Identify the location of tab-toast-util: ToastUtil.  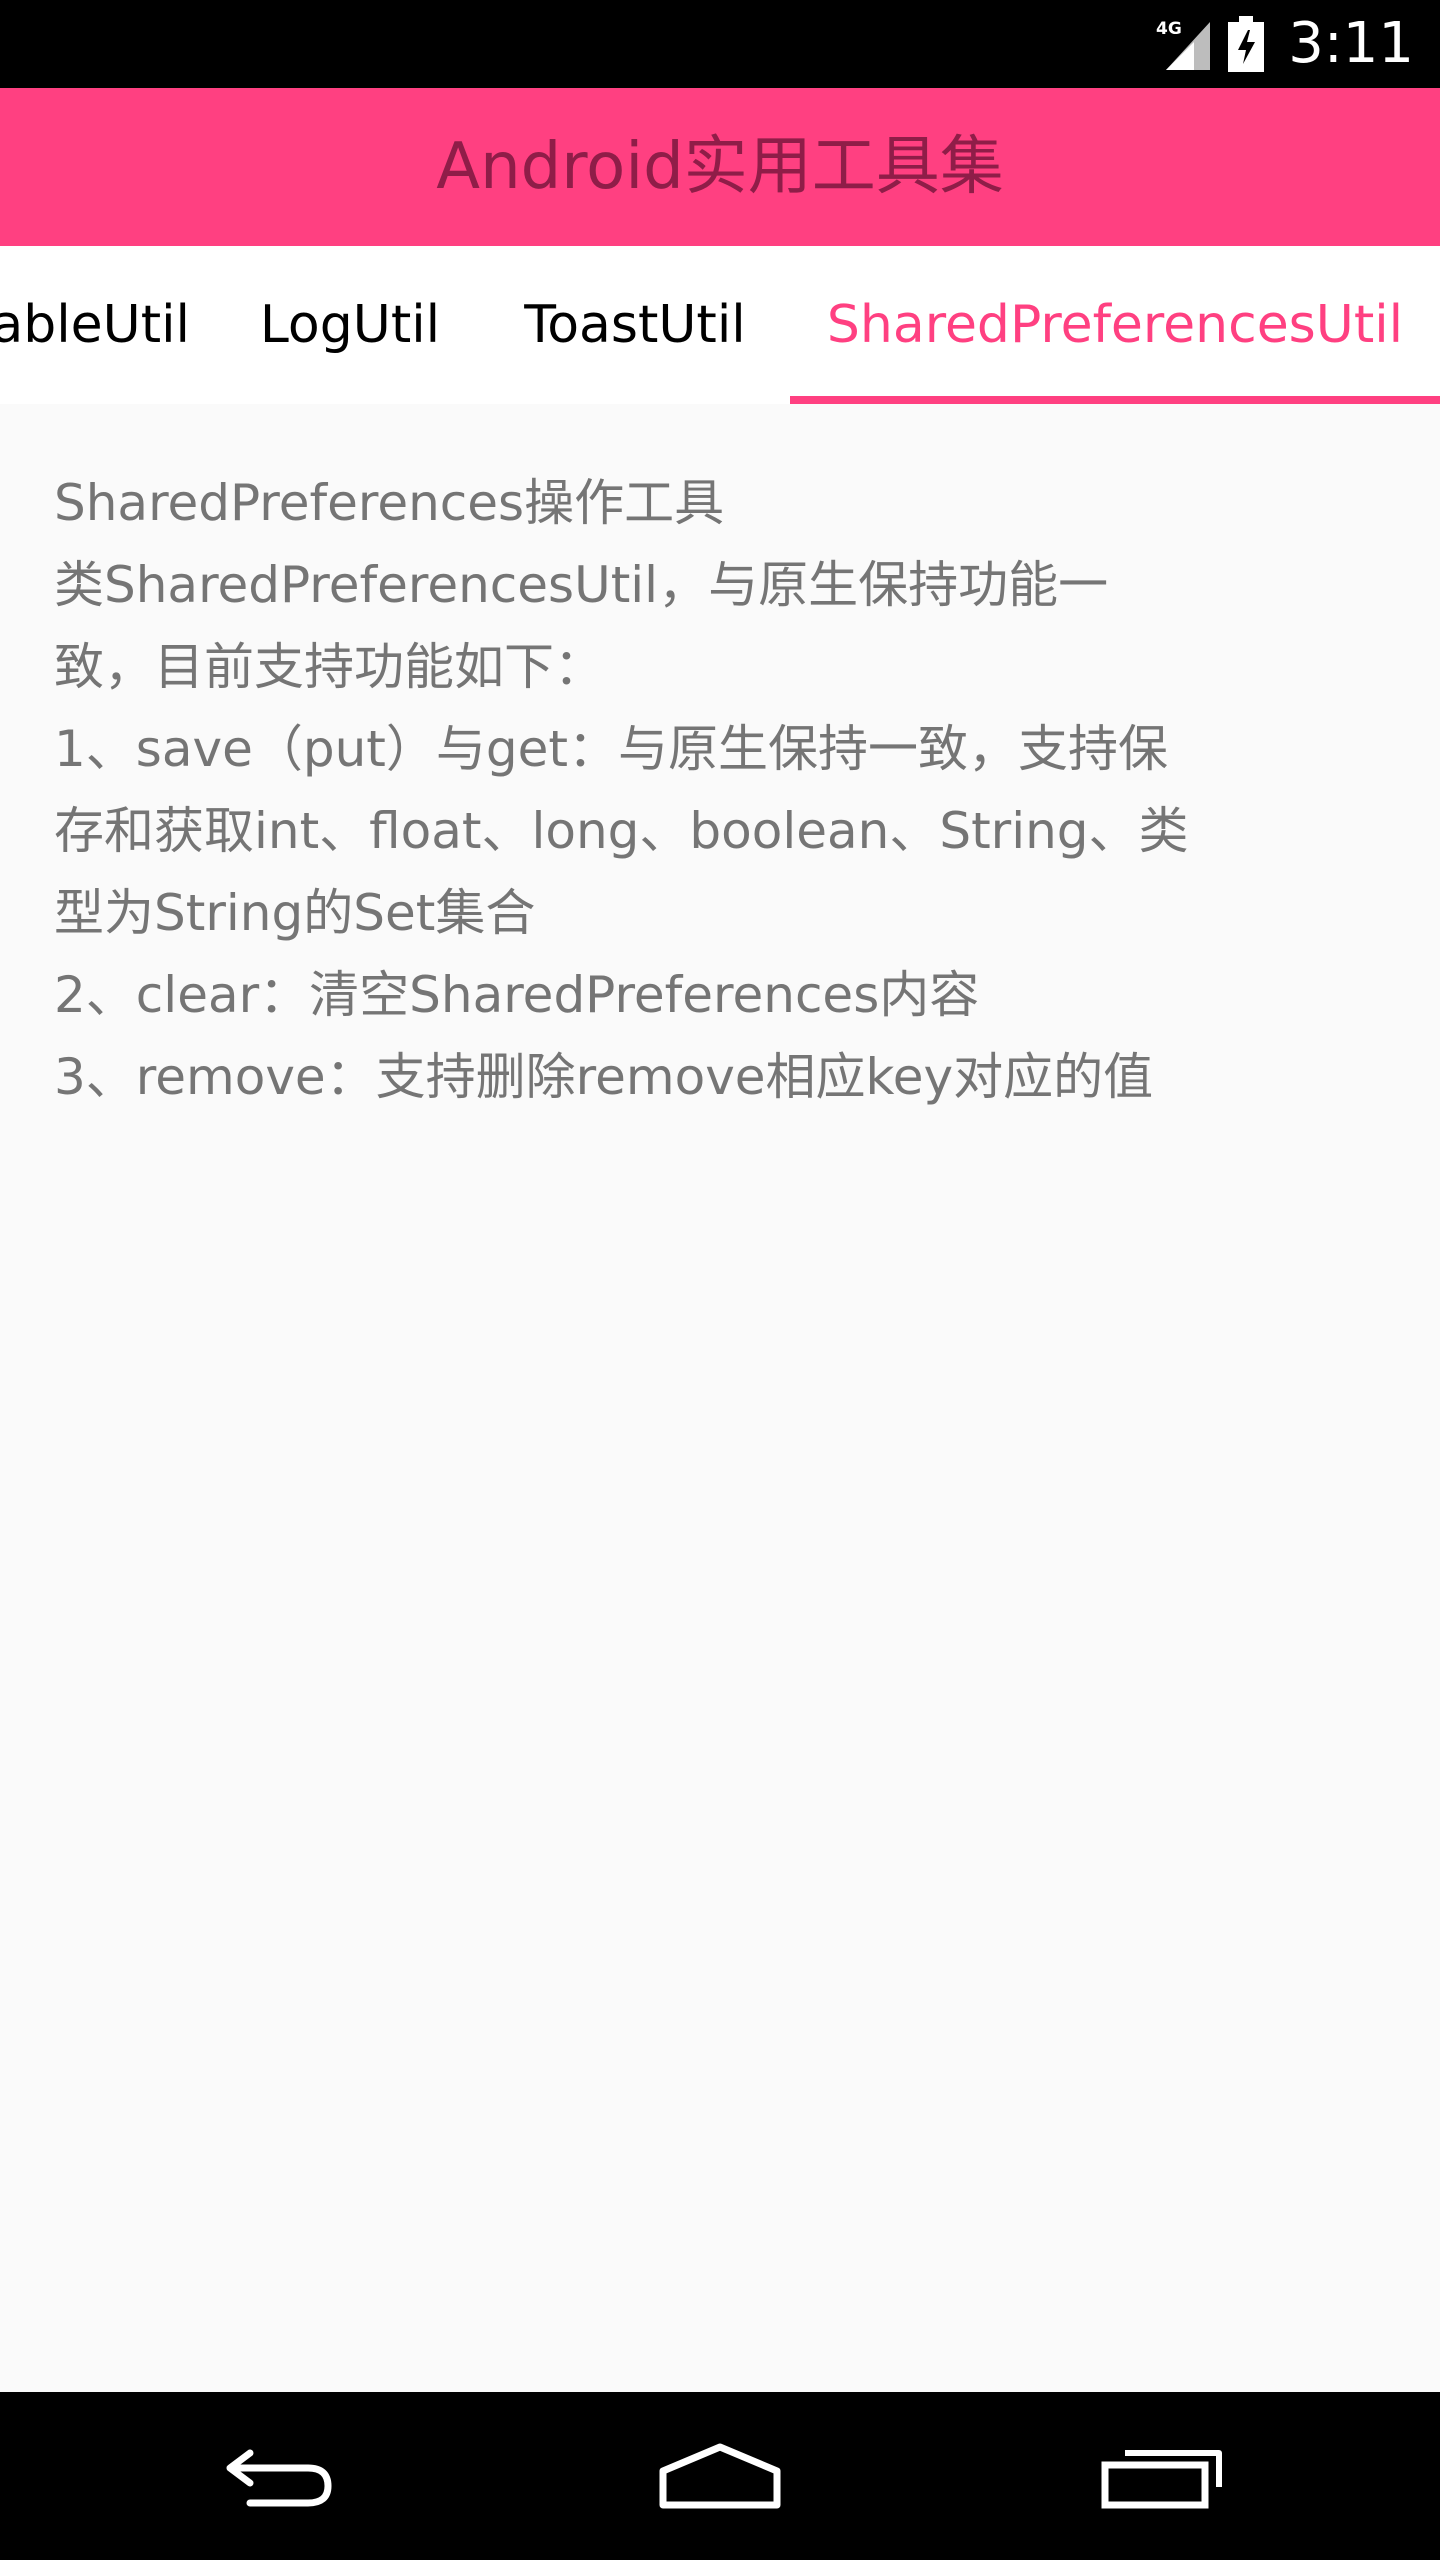
(635, 325).